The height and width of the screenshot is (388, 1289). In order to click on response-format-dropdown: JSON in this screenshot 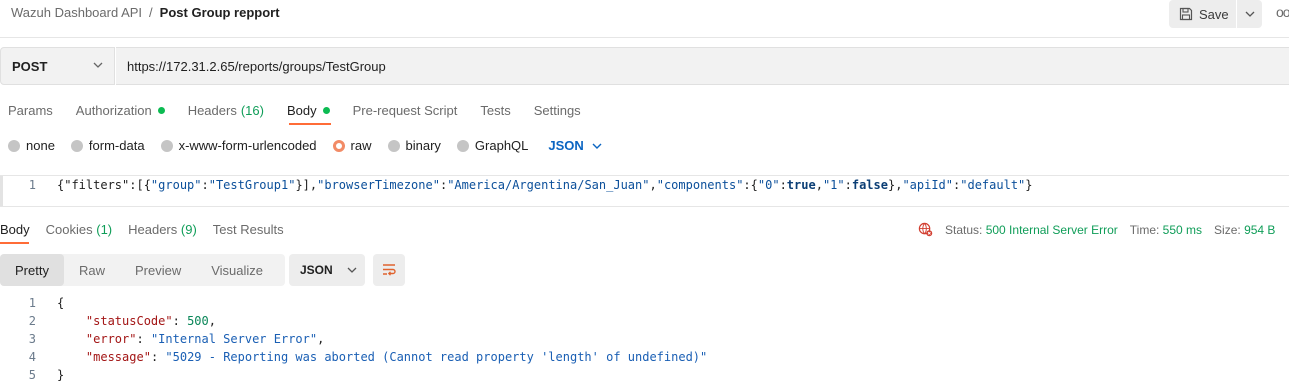, I will do `click(327, 270)`.